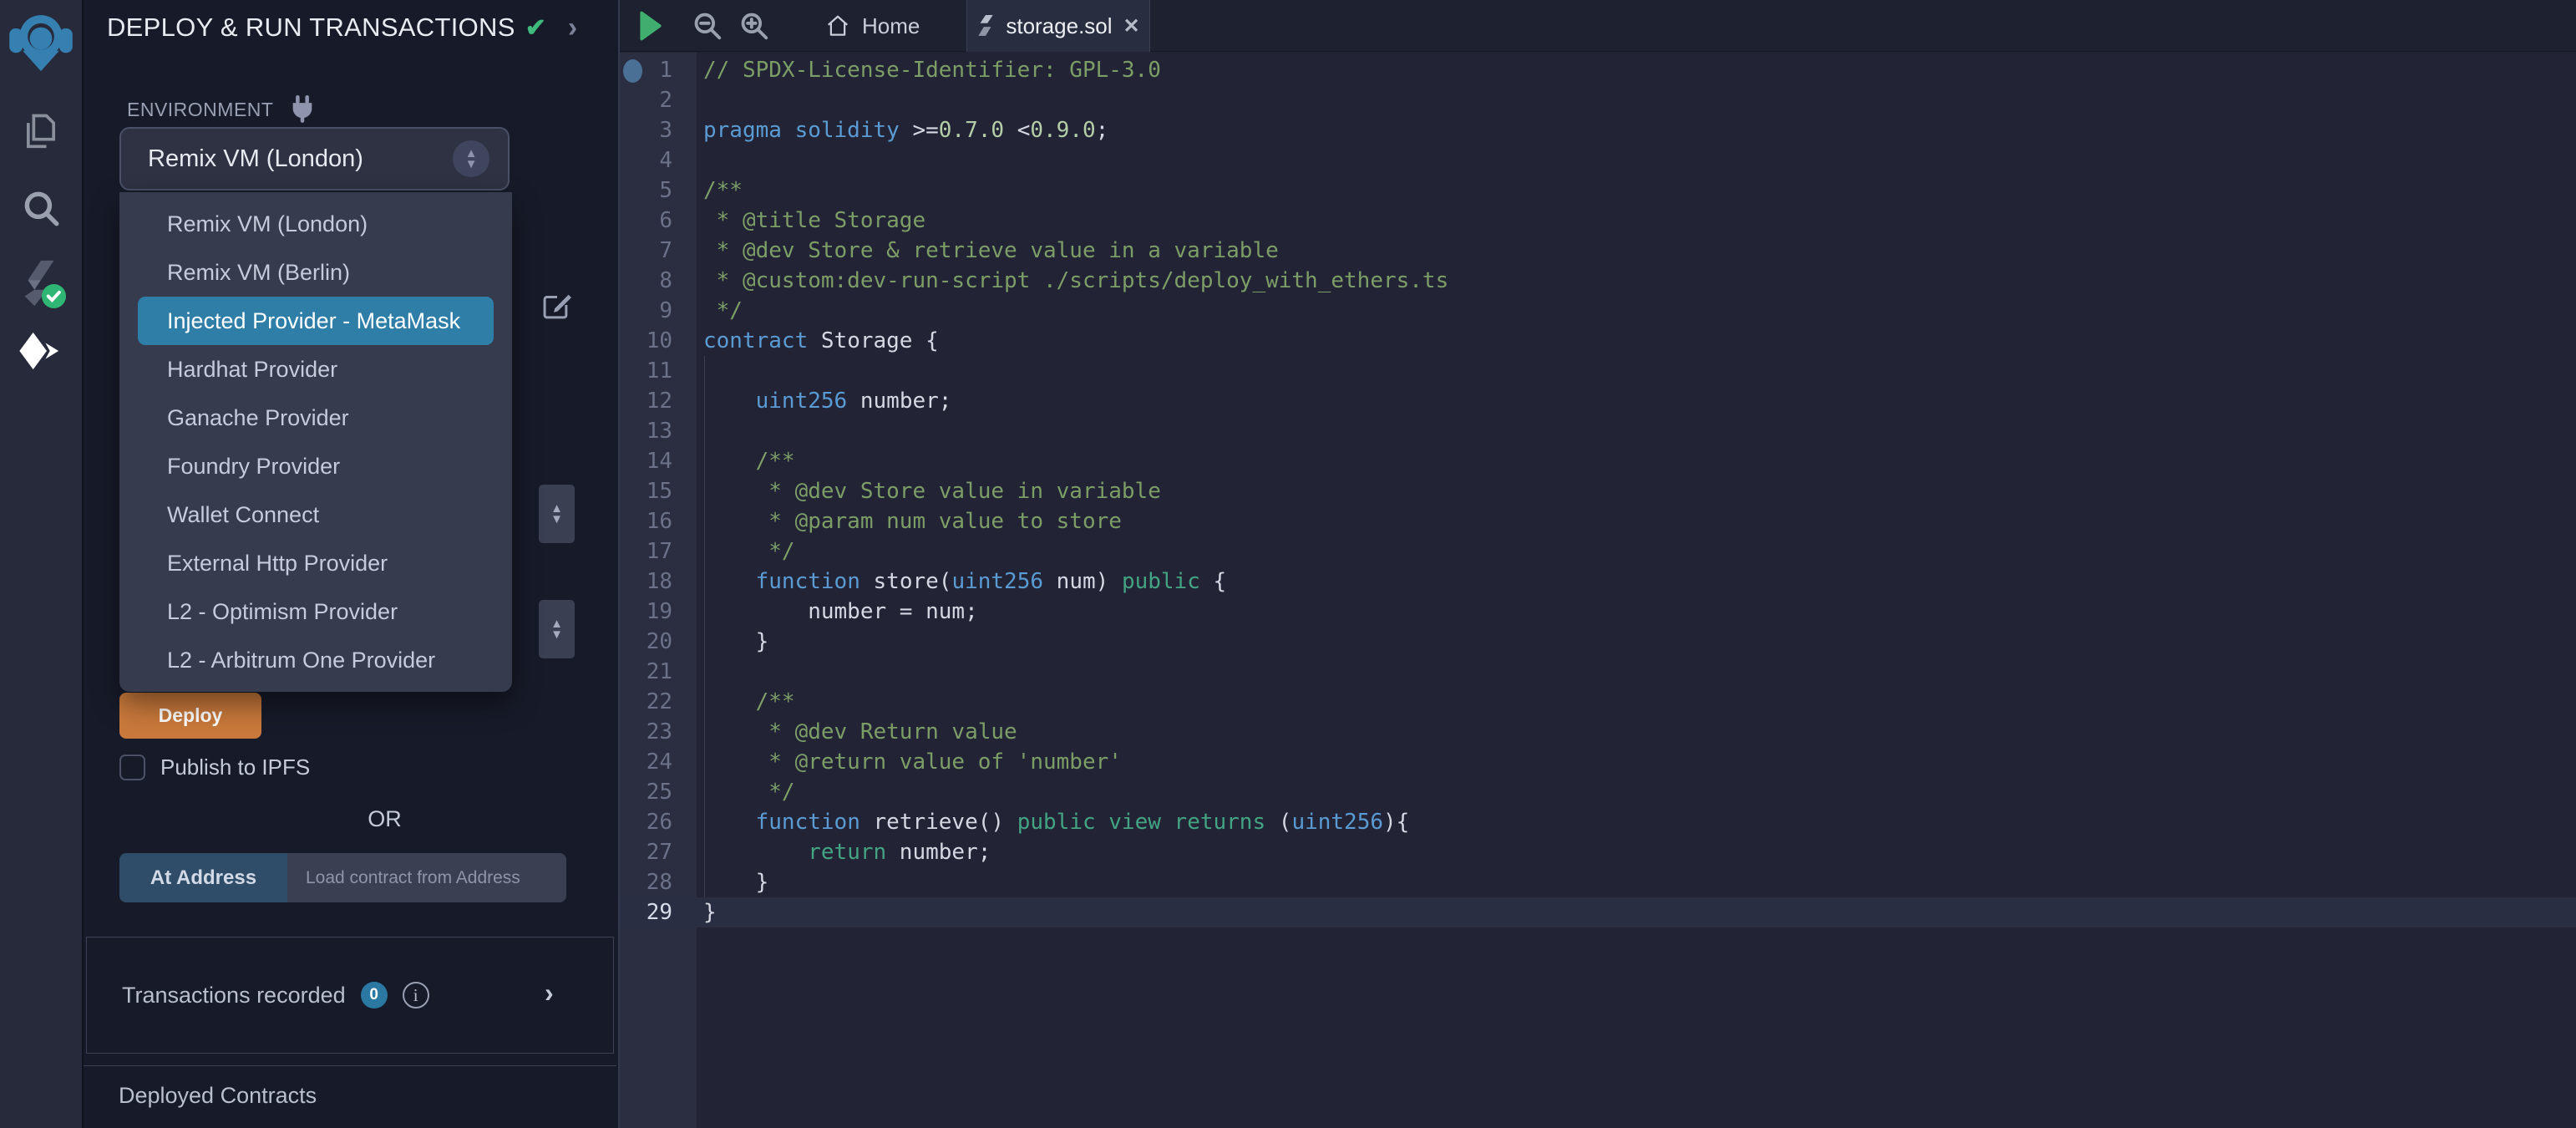 This screenshot has width=2576, height=1128. Describe the element at coordinates (936, 581) in the screenshot. I see `code-line: 18 function store(uint256 num) public {` at that location.